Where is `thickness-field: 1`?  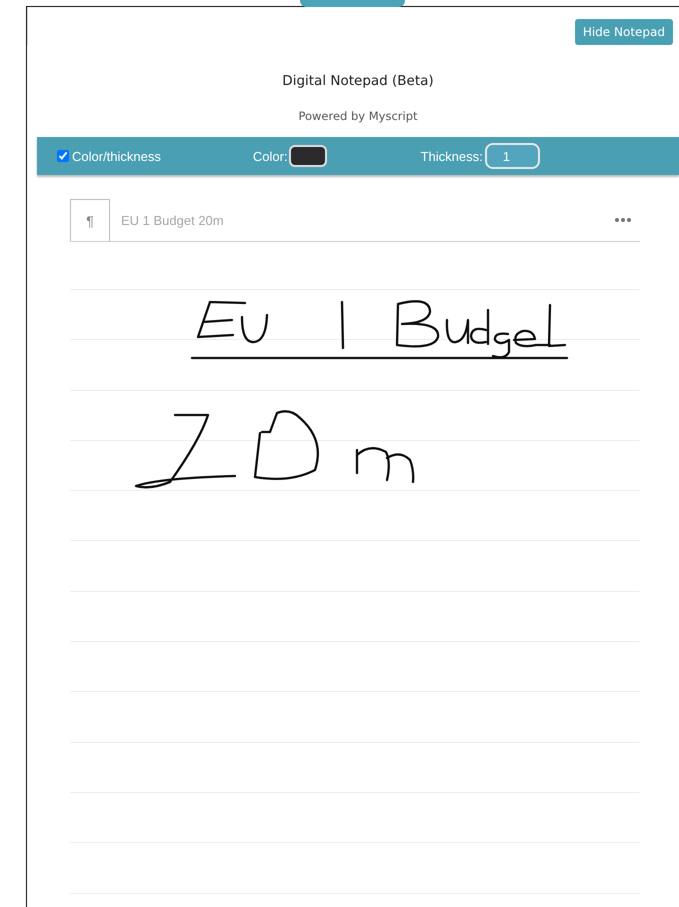
thickness-field: 1 is located at coordinates (512, 156).